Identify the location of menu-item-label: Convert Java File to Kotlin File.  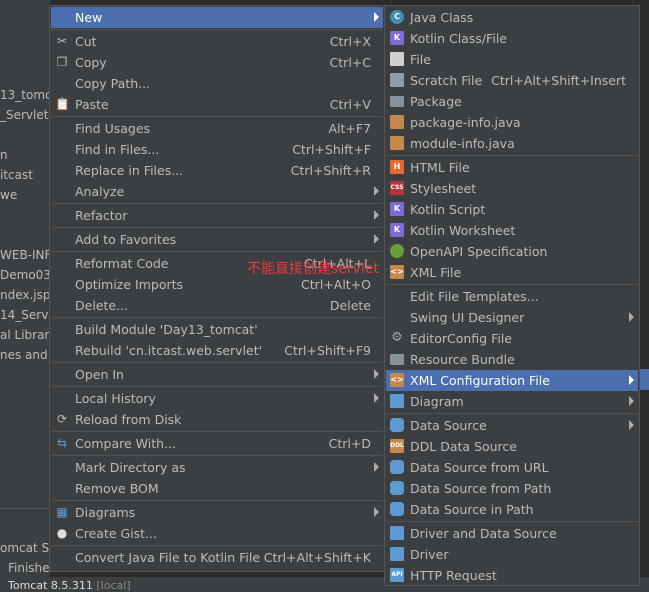
(168, 557).